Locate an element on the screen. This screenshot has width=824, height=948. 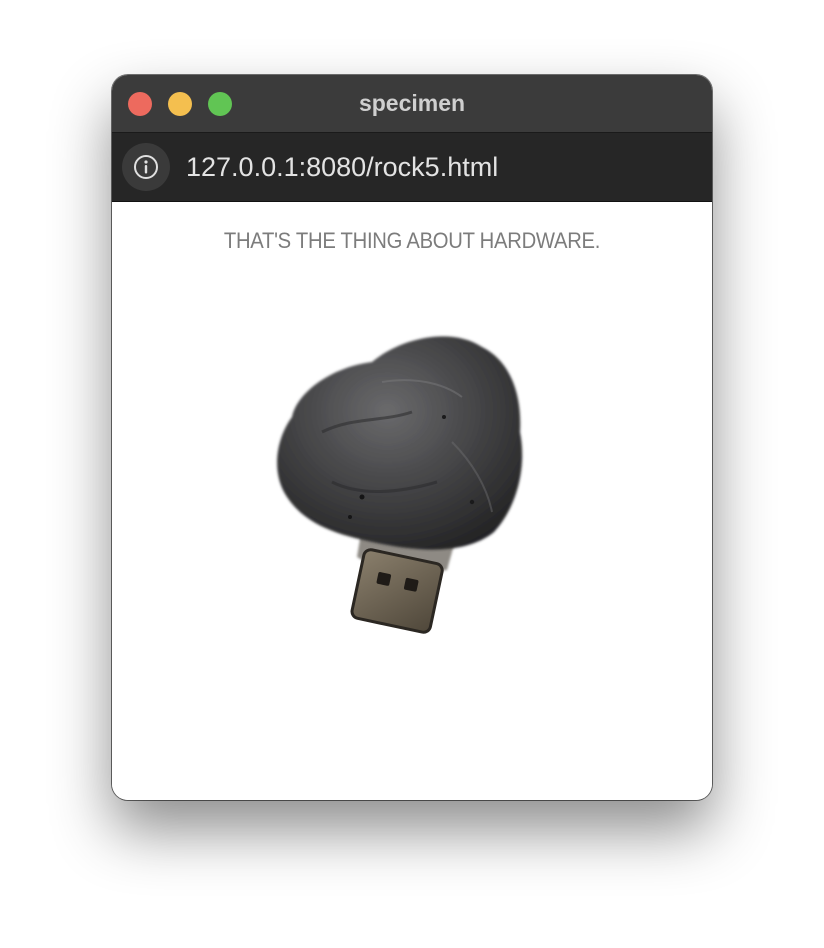
title-bar: specimen is located at coordinates (412, 104).